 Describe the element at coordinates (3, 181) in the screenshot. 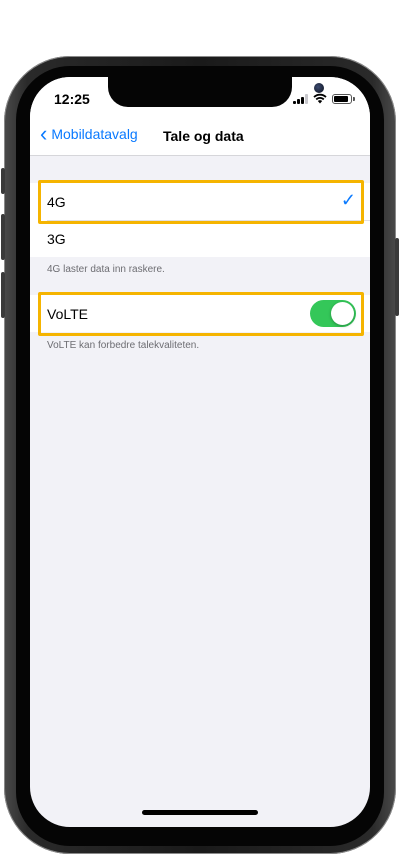

I see `mute-switch` at that location.